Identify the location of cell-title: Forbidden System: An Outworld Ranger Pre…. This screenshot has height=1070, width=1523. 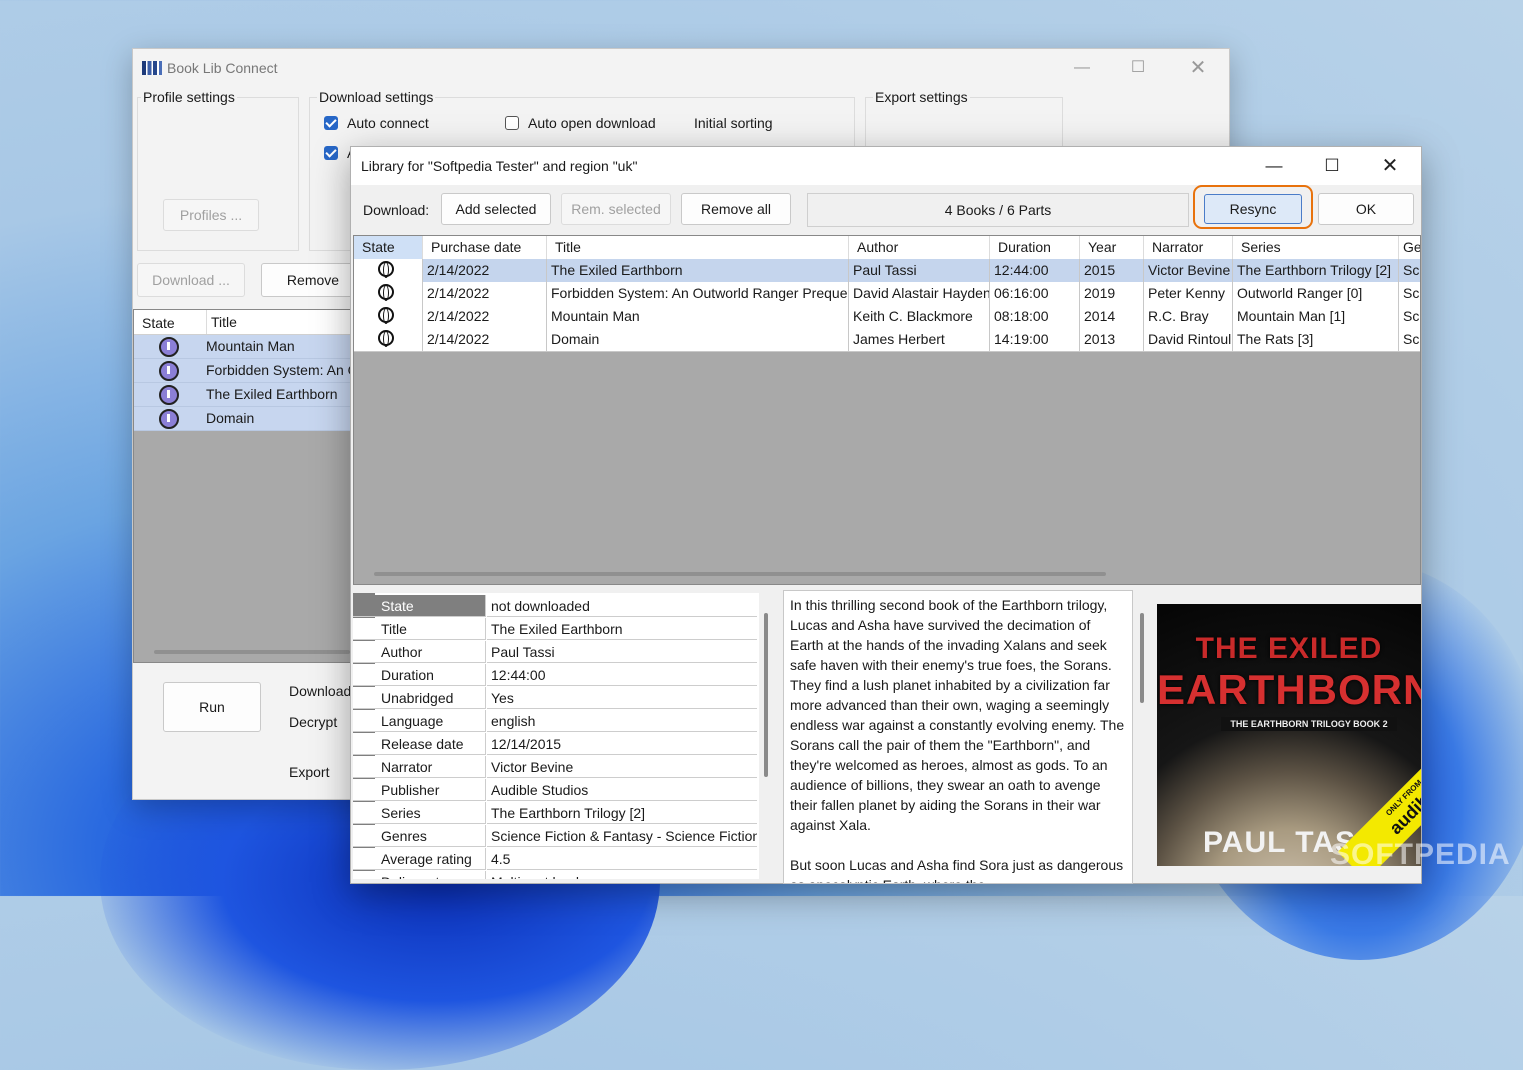
(698, 293).